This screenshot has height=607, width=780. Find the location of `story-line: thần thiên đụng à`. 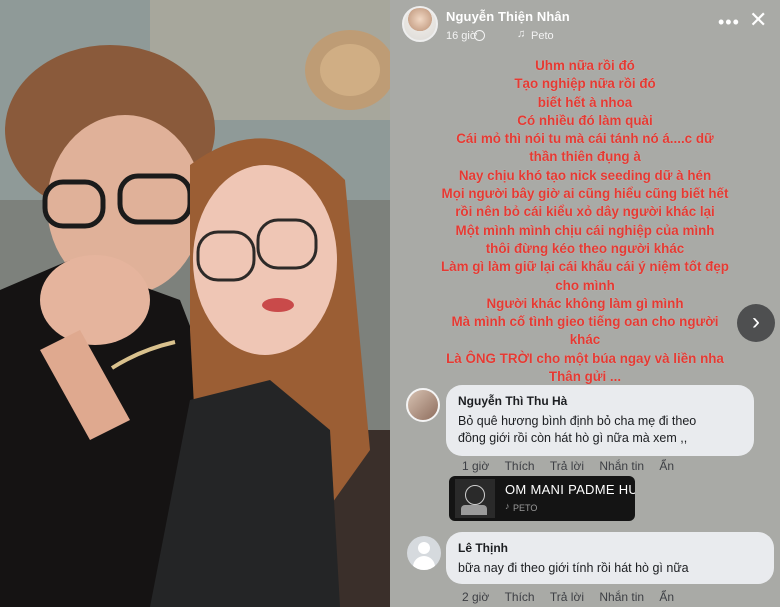

story-line: thần thiên đụng à is located at coordinates (585, 157).